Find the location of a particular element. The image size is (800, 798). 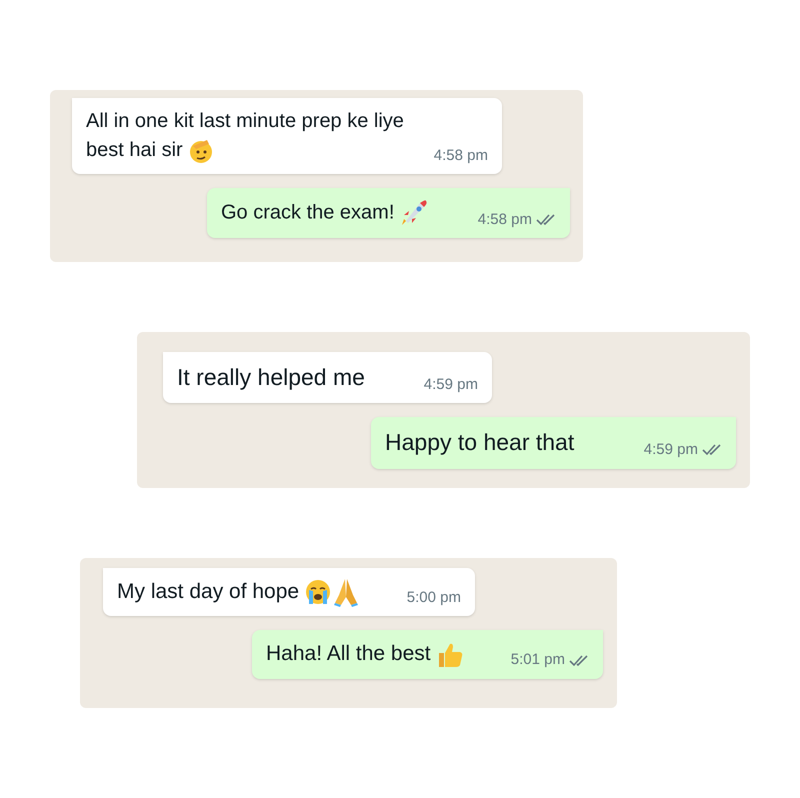

praying-hands-icon is located at coordinates (346, 592).